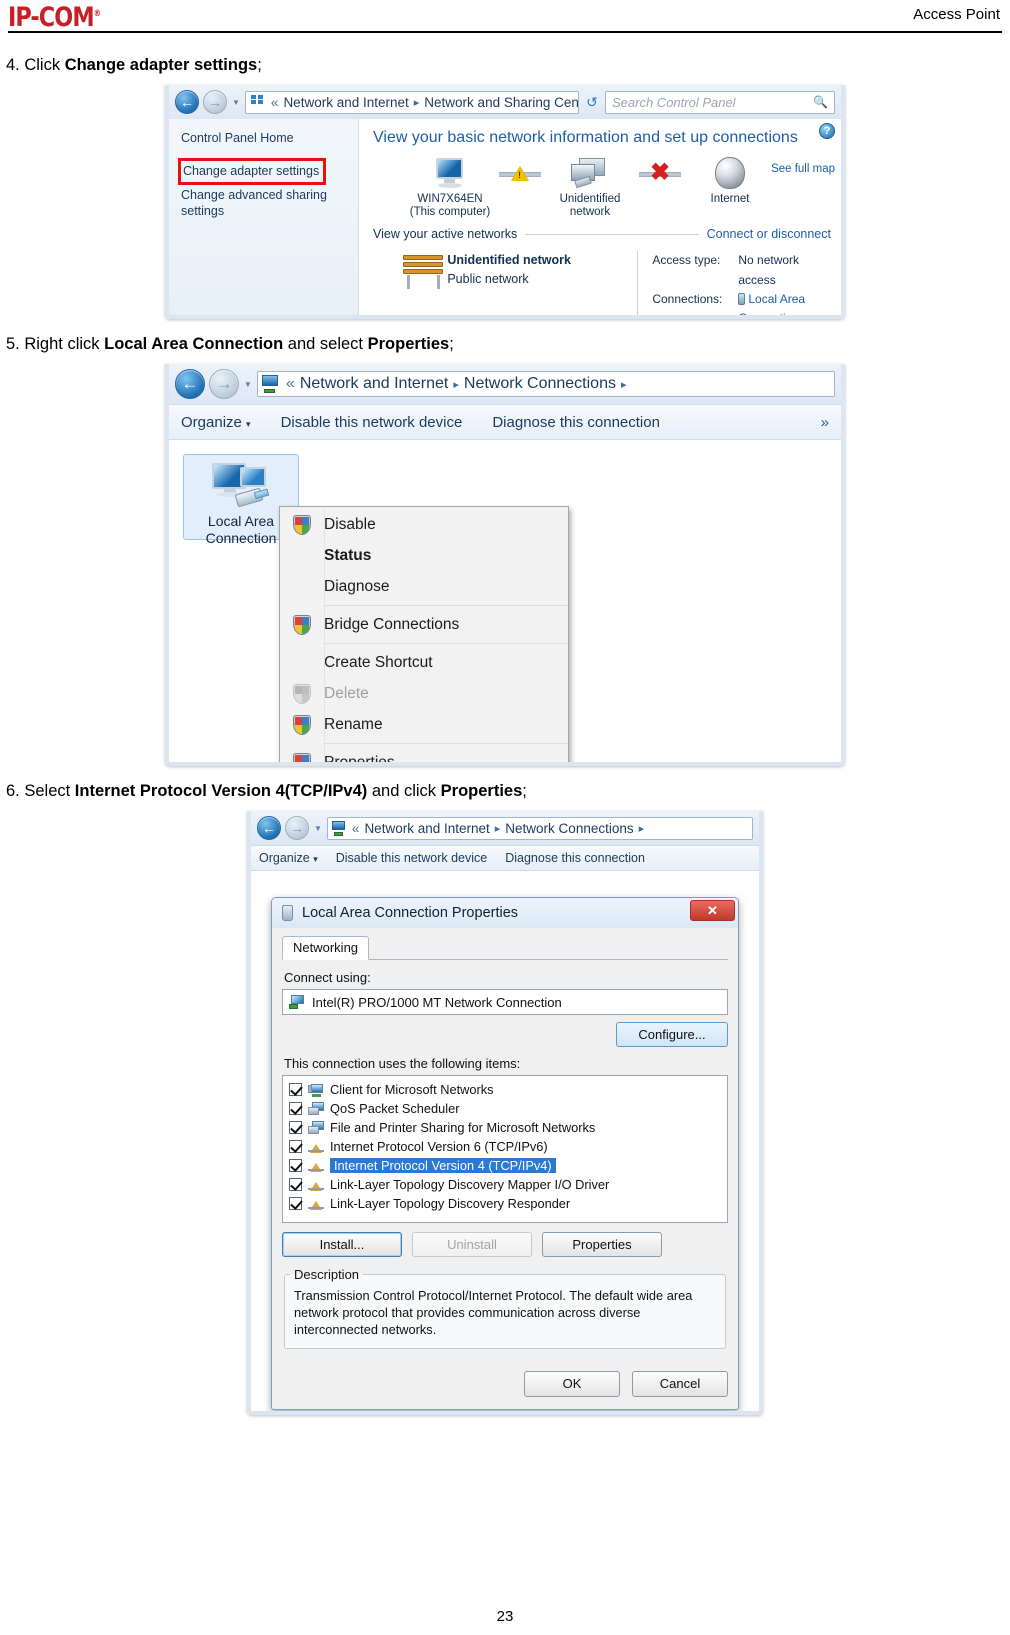 This screenshot has height=1635, width=1010. What do you see at coordinates (316, 1090) in the screenshot?
I see `client-icon` at bounding box center [316, 1090].